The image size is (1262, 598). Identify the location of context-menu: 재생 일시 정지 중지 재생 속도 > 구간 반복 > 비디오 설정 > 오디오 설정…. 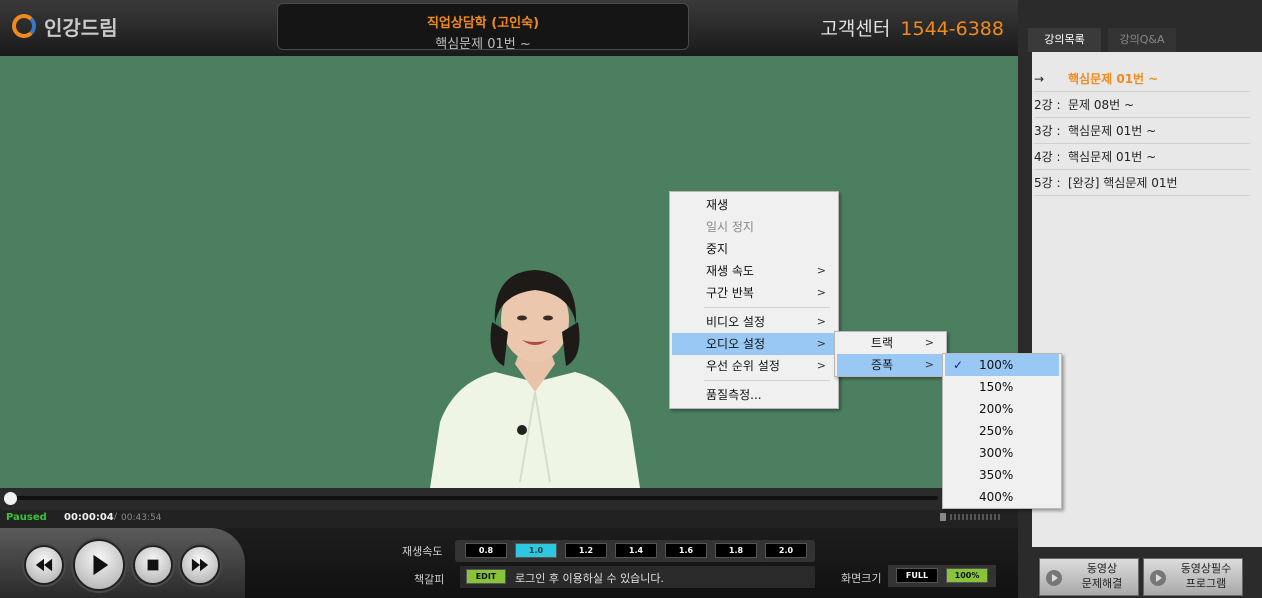
(754, 300).